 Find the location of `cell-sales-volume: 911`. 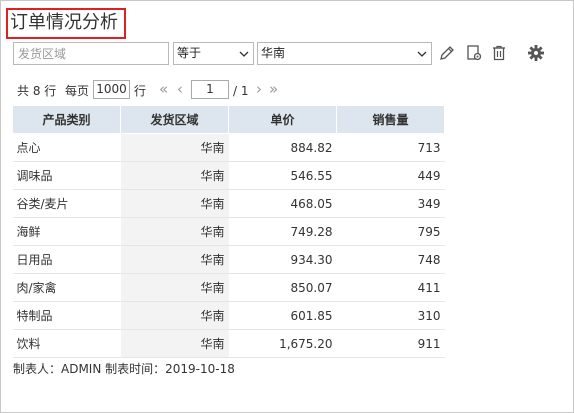

cell-sales-volume: 911 is located at coordinates (390, 343).